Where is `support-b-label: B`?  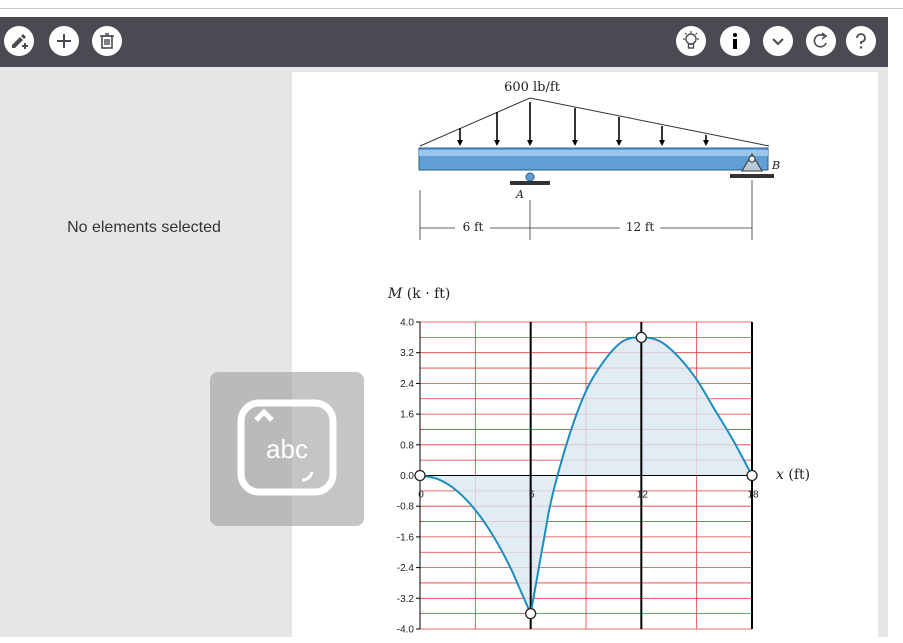
support-b-label: B is located at coordinates (775, 165).